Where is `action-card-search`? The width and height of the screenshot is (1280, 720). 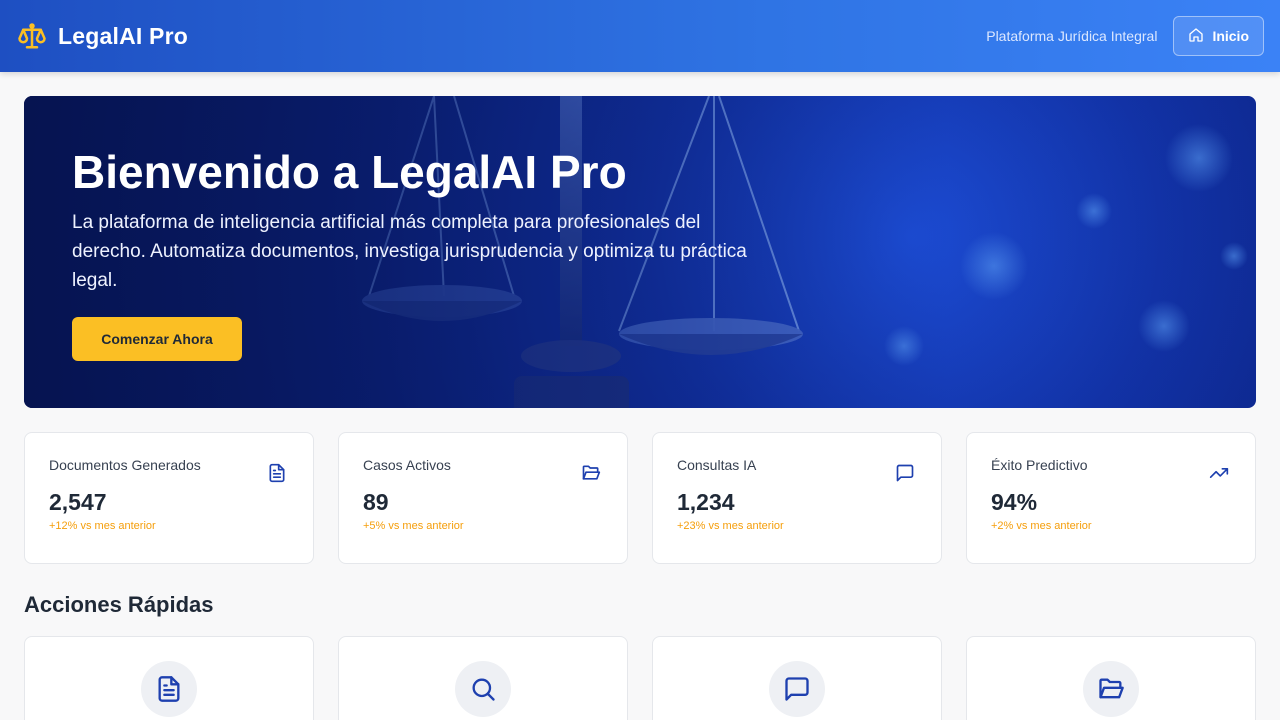 action-card-search is located at coordinates (483, 678).